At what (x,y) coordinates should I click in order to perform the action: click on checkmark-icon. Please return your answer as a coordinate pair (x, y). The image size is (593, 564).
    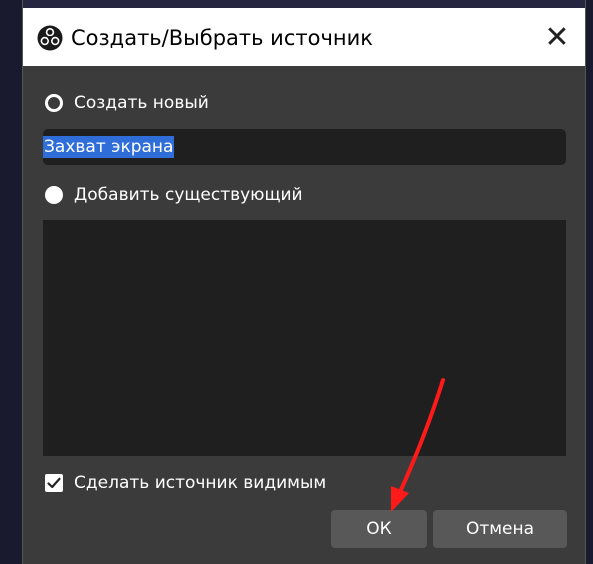
    Looking at the image, I should click on (54, 483).